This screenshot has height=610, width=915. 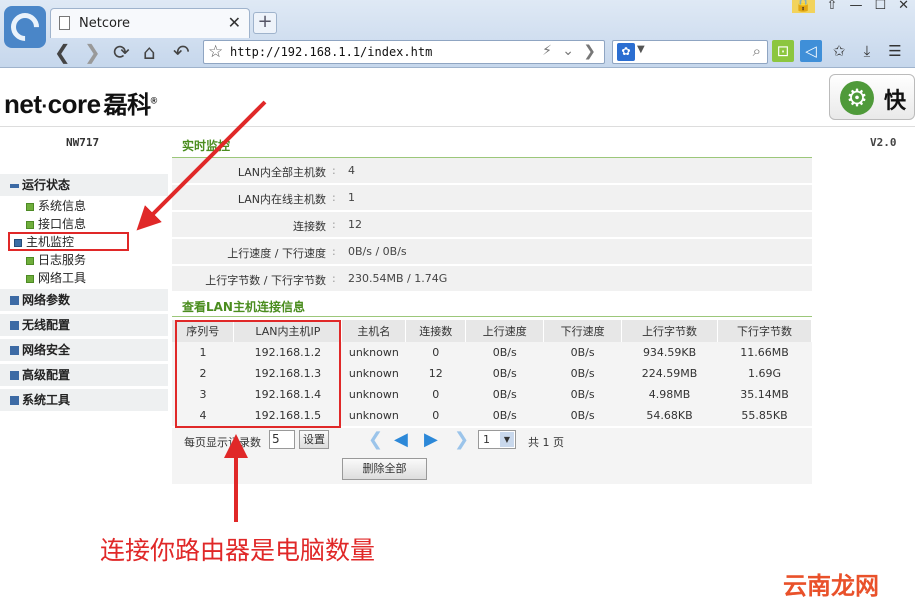 I want to click on pagination-bar: 每页显示记录数 5 设置 ❮ ◀ ▶ ❯ 1 ▼ 共 1 页, so click(x=492, y=442).